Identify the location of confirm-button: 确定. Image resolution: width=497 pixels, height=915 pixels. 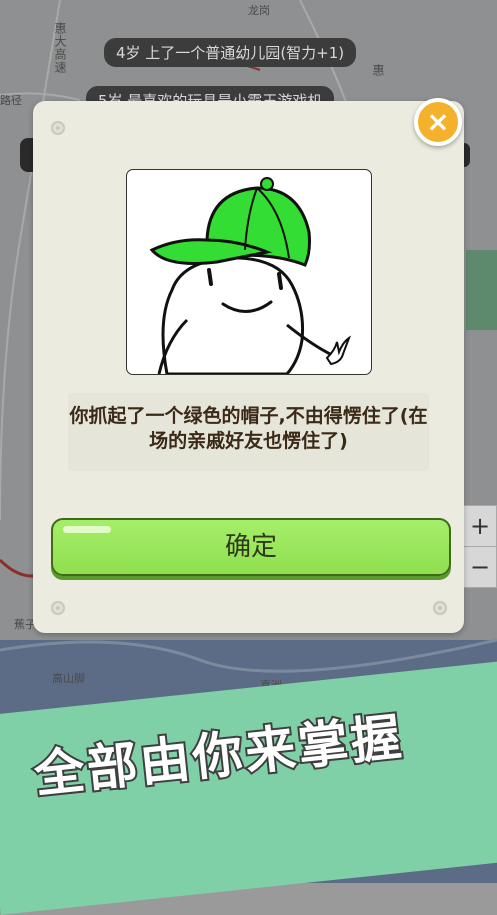
(251, 547).